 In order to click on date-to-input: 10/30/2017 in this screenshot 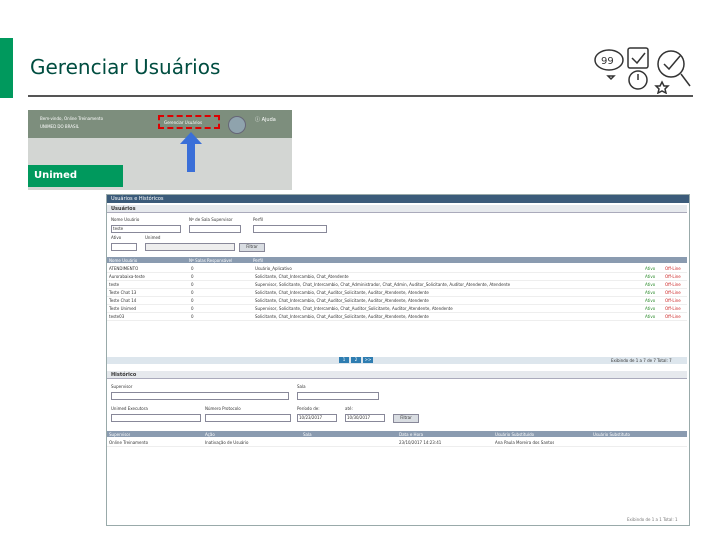, I will do `click(365, 418)`.